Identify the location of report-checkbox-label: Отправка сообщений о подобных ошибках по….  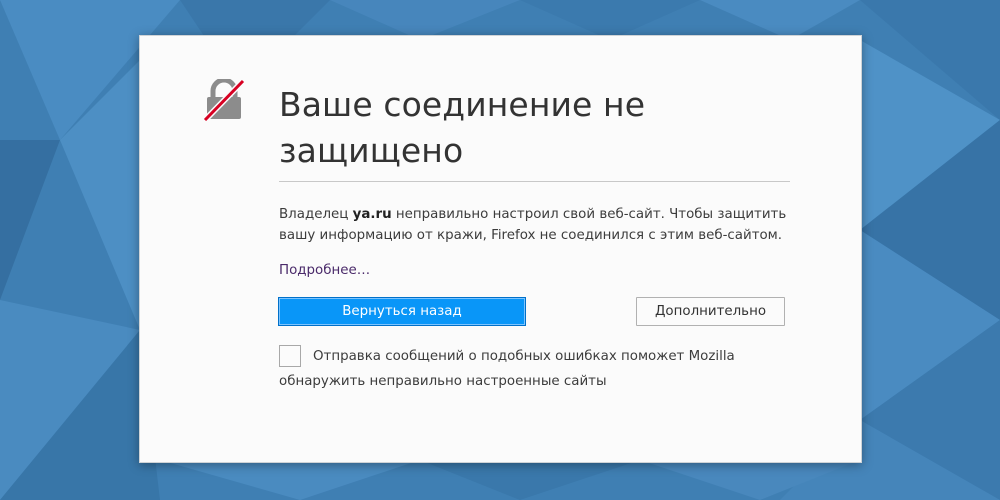
(507, 369).